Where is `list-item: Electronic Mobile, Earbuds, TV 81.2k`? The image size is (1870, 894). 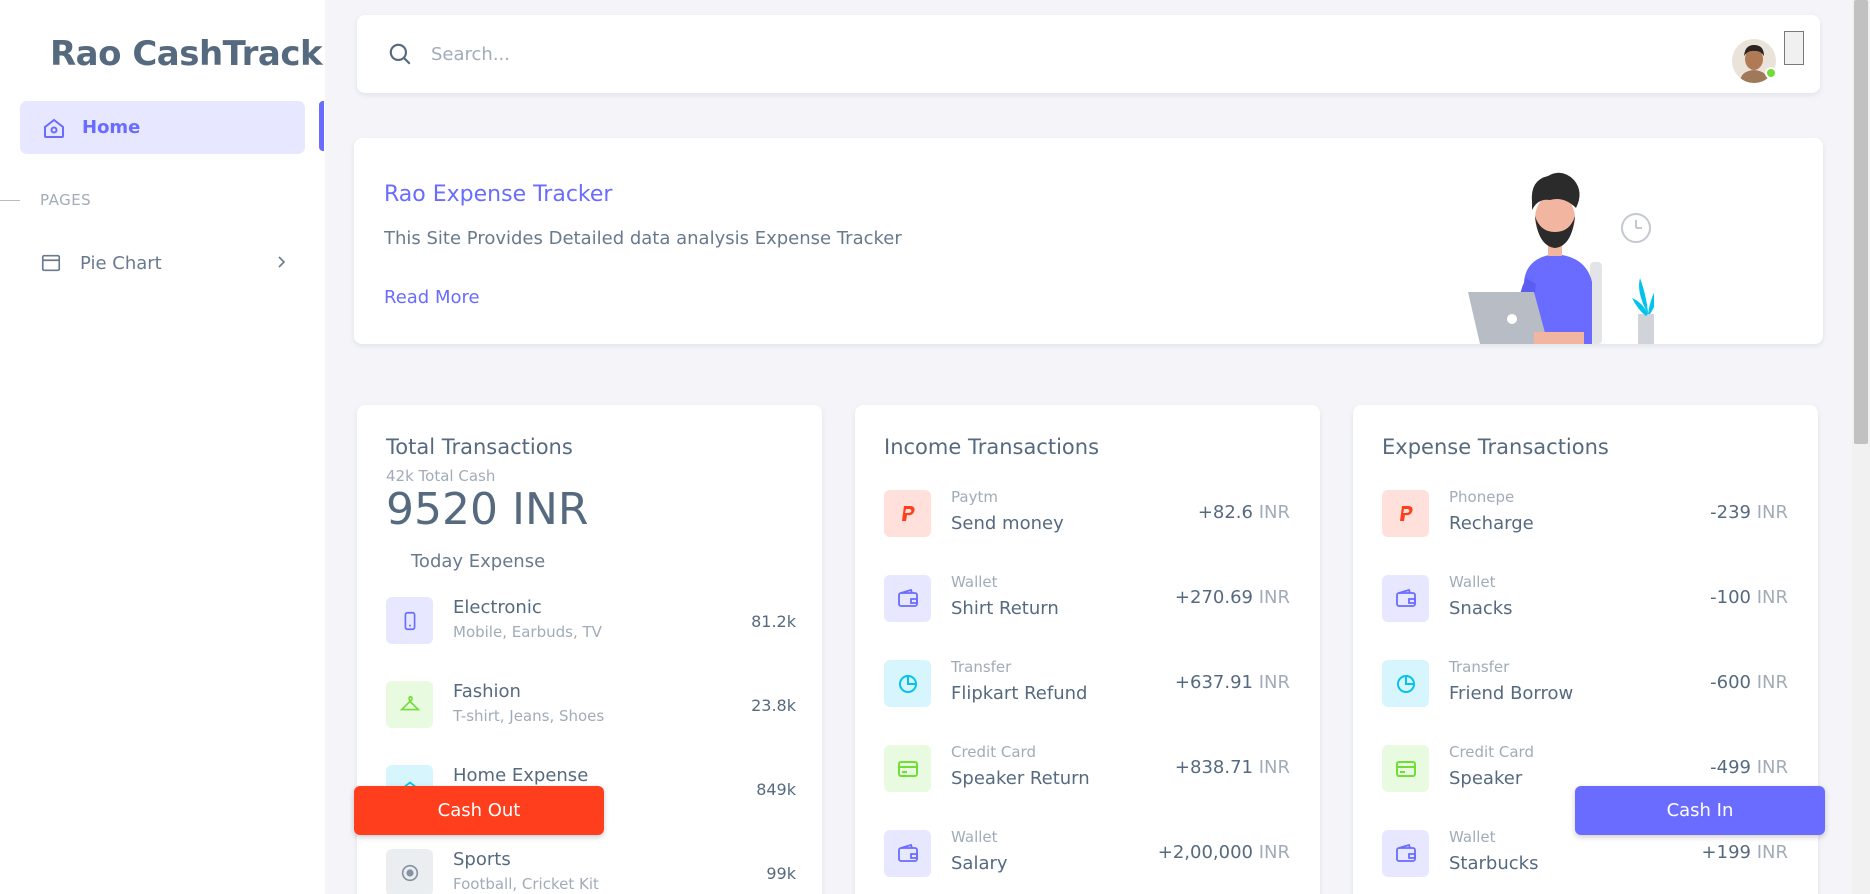
list-item: Electronic Mobile, Earbuds, TV 81.2k is located at coordinates (591, 621).